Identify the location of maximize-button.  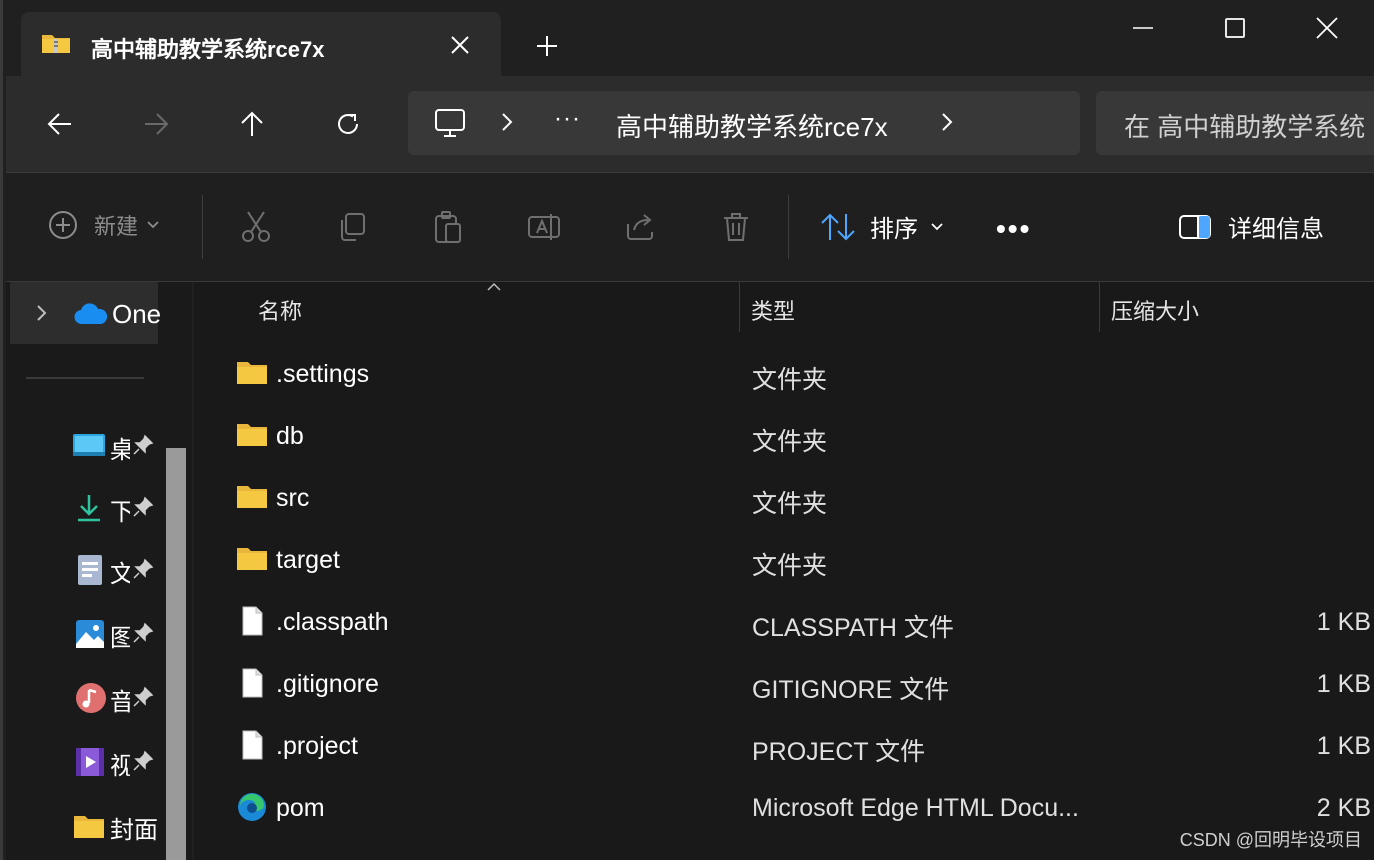
(1235, 28).